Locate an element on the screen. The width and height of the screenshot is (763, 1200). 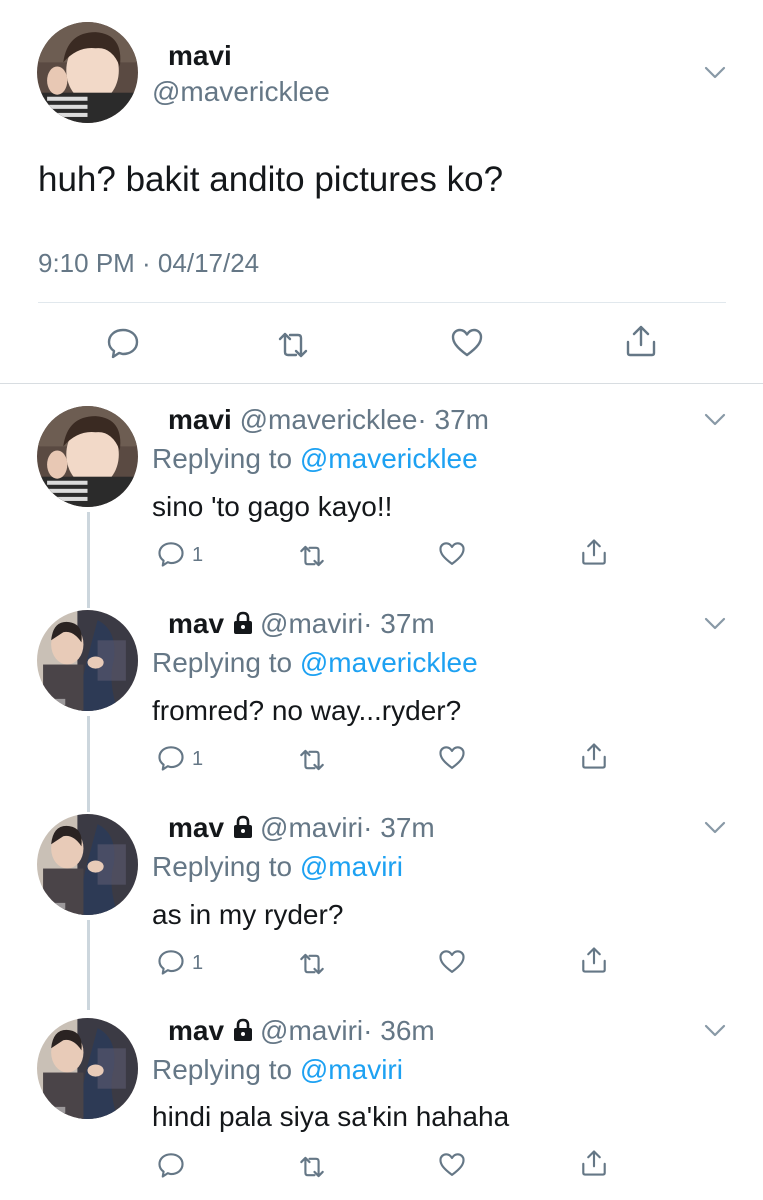
author-avatar is located at coordinates (87, 72).